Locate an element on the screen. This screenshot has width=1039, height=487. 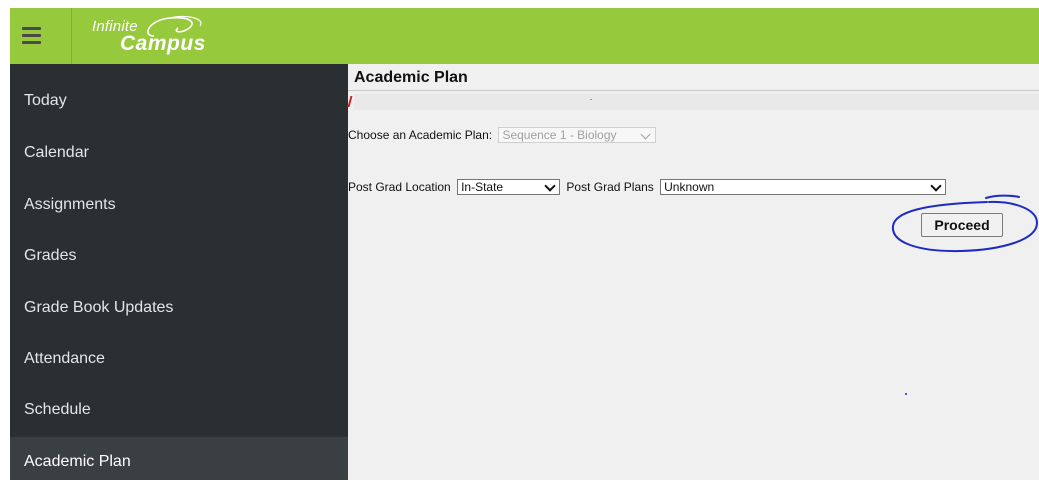
sidebar-item-calendar: Calendar is located at coordinates (179, 153).